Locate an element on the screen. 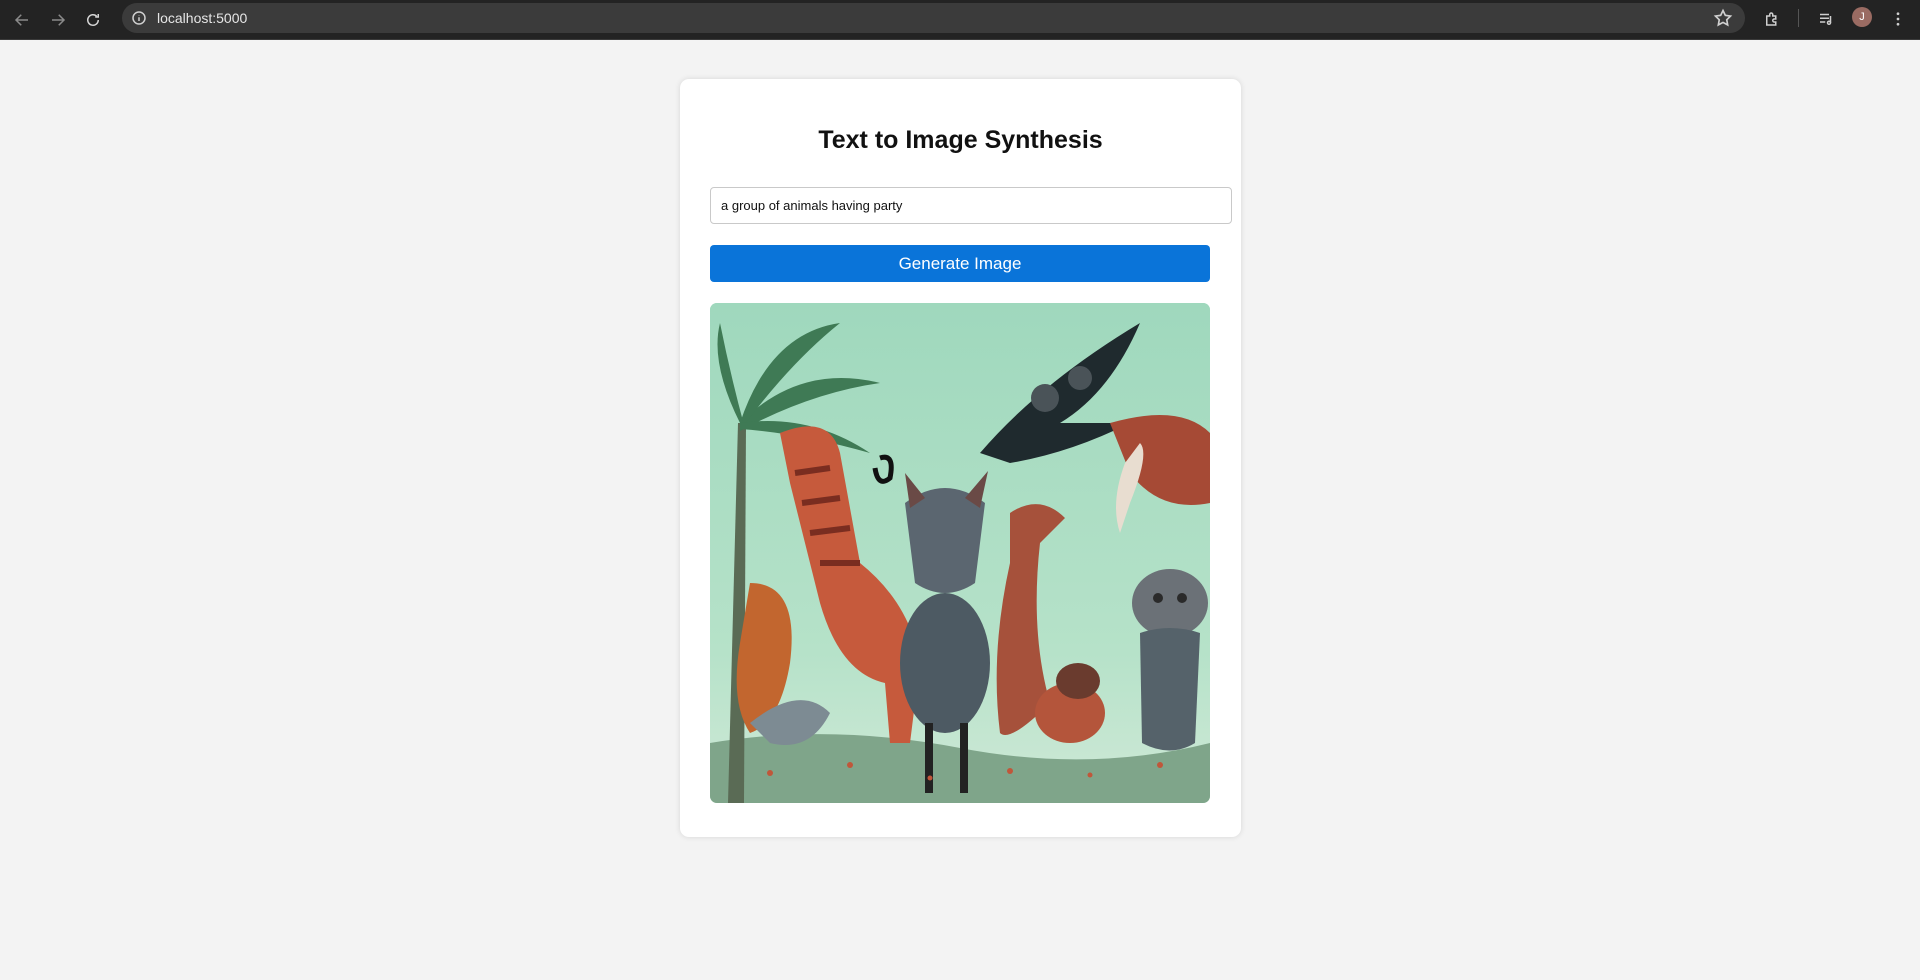  url-text: localhost:5000 is located at coordinates (202, 18).